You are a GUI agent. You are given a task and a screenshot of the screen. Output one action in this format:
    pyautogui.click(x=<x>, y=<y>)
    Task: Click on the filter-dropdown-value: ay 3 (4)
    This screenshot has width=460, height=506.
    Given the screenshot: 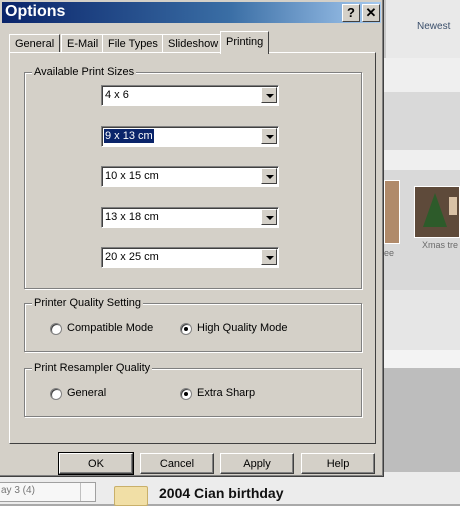 What is the action you would take?
    pyautogui.click(x=18, y=490)
    